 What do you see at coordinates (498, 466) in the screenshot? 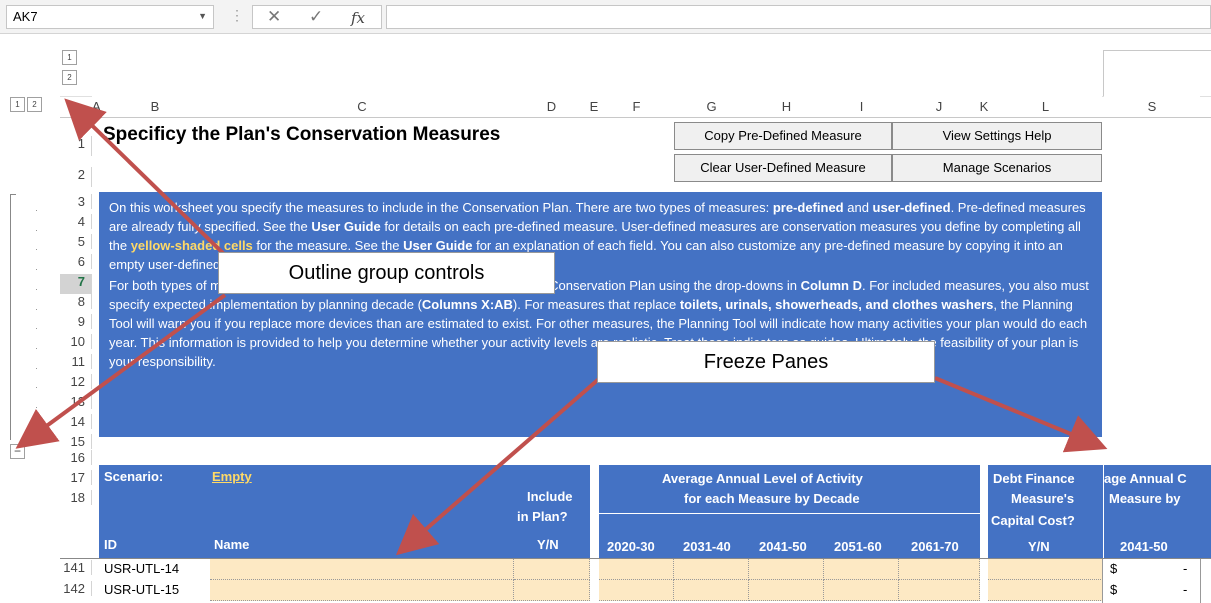
I see `arrow-to-freeze-row` at bounding box center [498, 466].